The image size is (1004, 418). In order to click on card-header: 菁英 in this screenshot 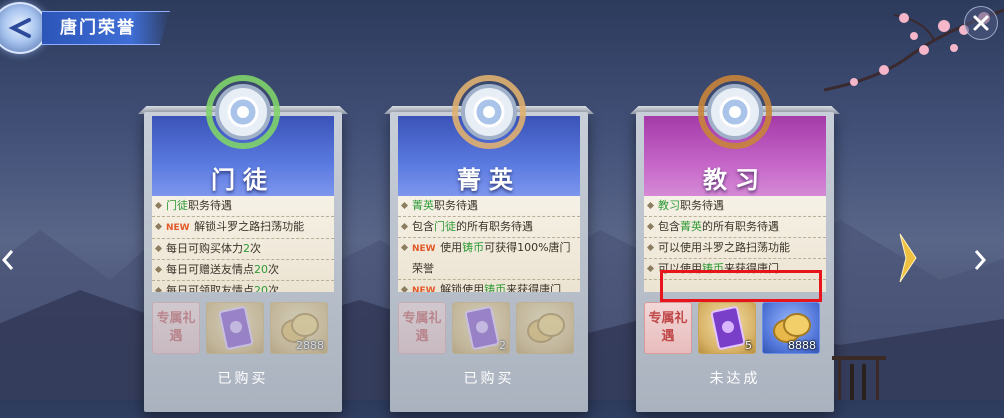, I will do `click(489, 135)`.